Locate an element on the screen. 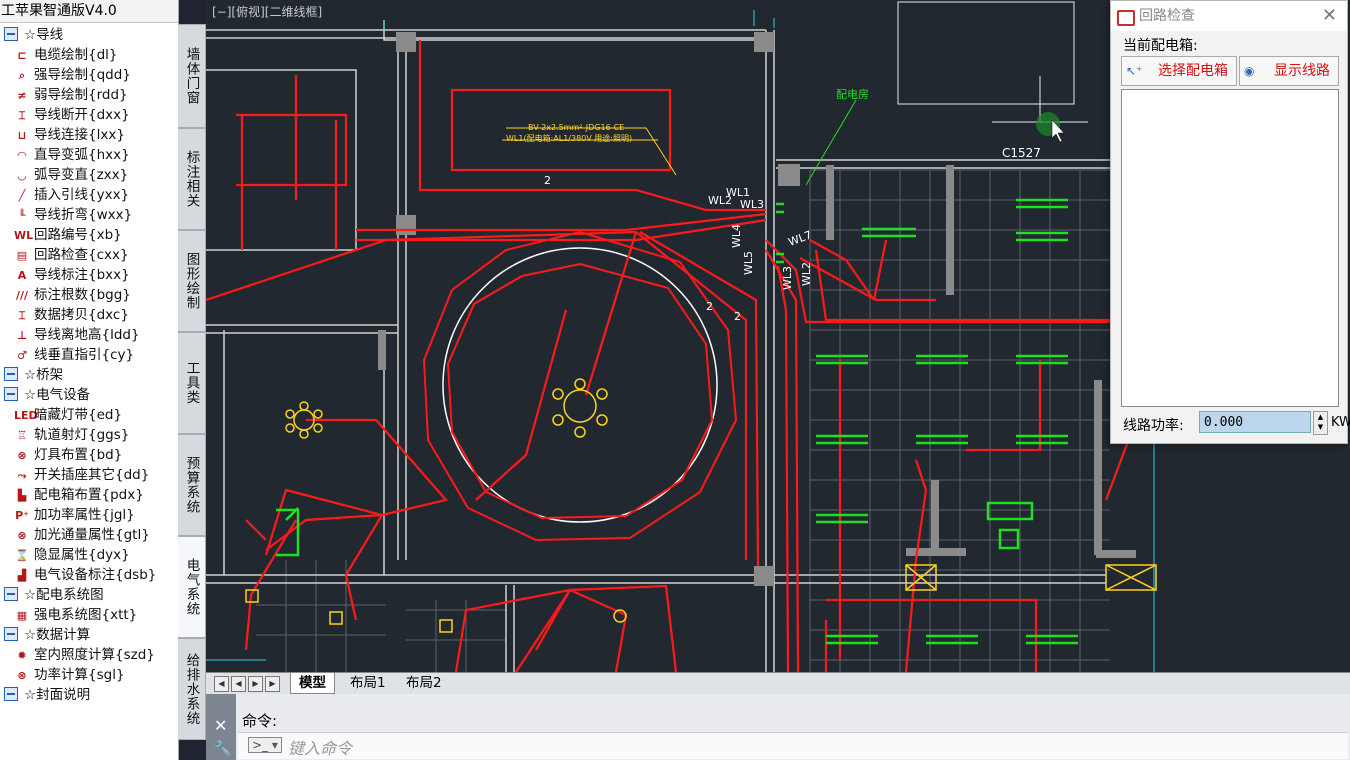 This screenshot has width=1350, height=760. tree-item: ⌶ 数据拷贝{dxc} is located at coordinates (89, 315).